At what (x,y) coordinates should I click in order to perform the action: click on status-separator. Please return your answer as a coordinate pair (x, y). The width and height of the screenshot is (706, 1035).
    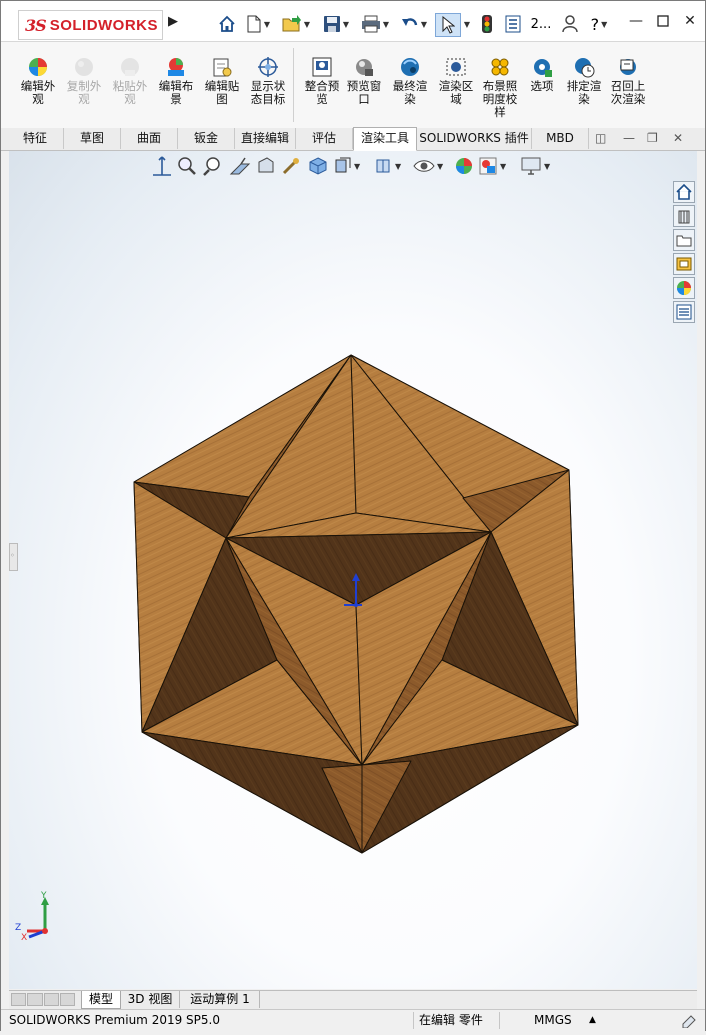
    Looking at the image, I should click on (499, 1020).